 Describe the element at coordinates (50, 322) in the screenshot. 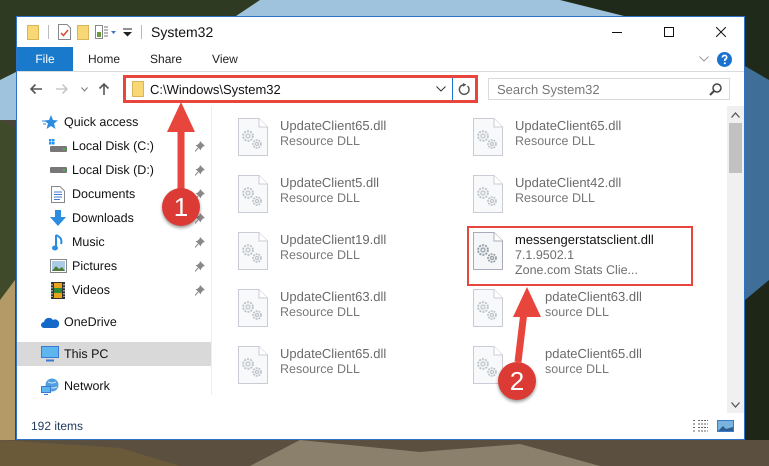

I see `cloud-icon` at that location.